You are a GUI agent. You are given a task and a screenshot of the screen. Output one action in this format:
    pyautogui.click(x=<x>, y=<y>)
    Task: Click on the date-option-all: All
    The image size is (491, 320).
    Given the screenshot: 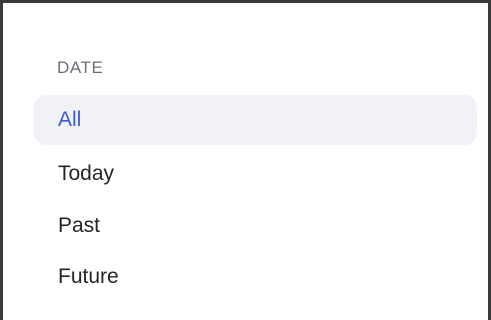 What is the action you would take?
    pyautogui.click(x=255, y=120)
    